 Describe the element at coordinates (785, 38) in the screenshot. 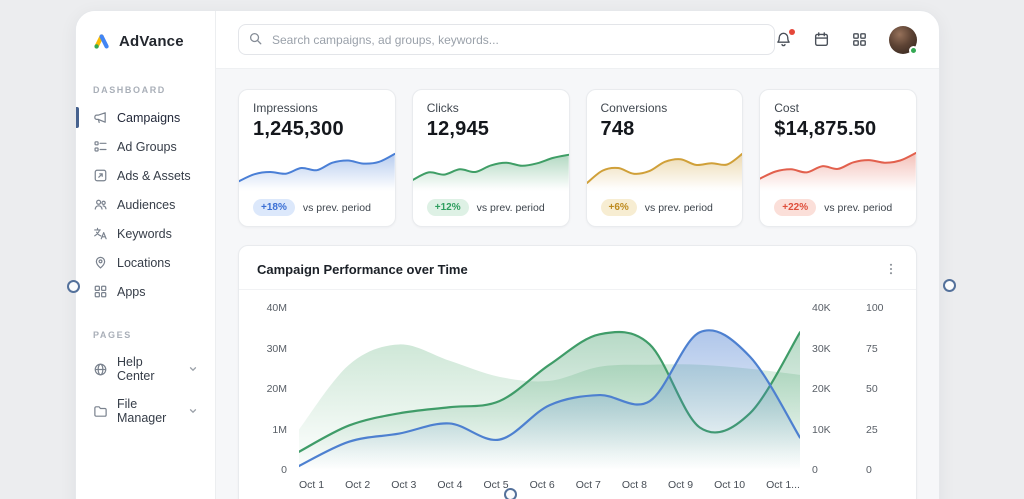

I see `bell-icon` at that location.